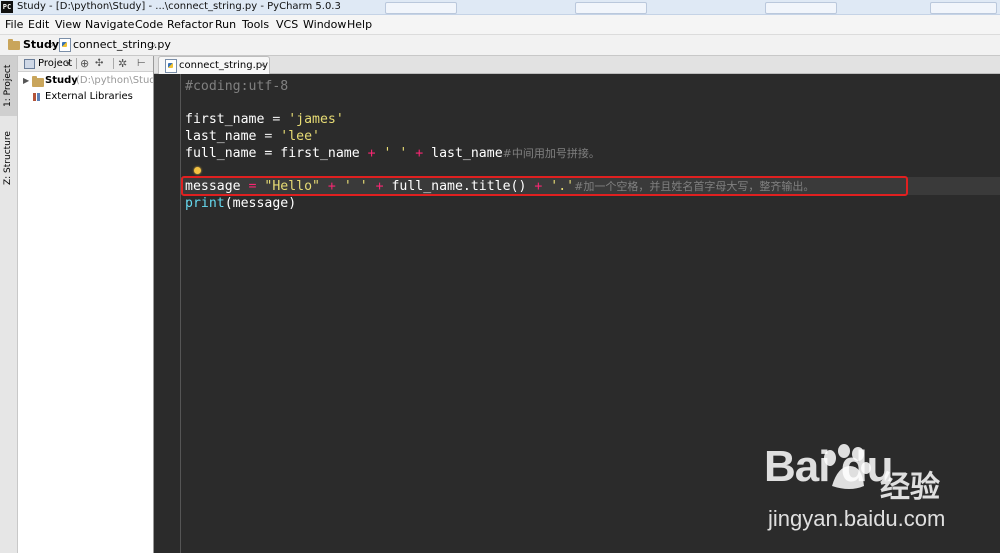 The image size is (1000, 553). I want to click on collapse-icon: ✣, so click(99, 63).